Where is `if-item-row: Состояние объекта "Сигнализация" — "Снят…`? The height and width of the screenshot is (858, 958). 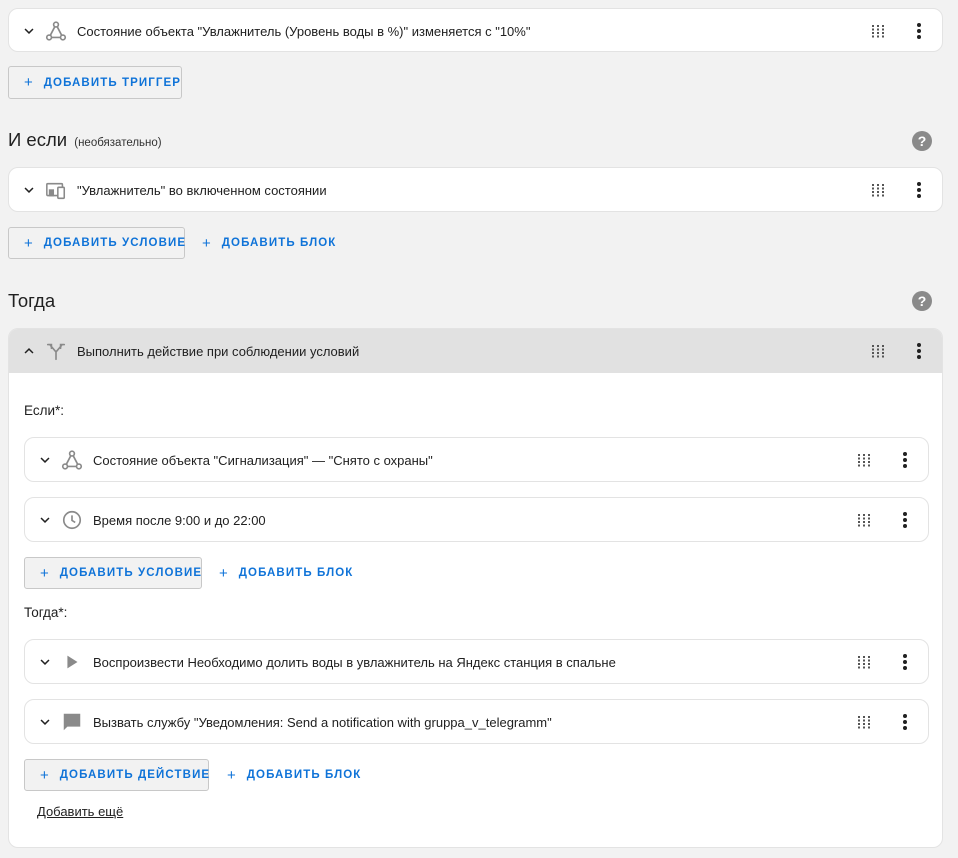
if-item-row: Состояние объекта "Сигнализация" — "Снят… is located at coordinates (476, 460).